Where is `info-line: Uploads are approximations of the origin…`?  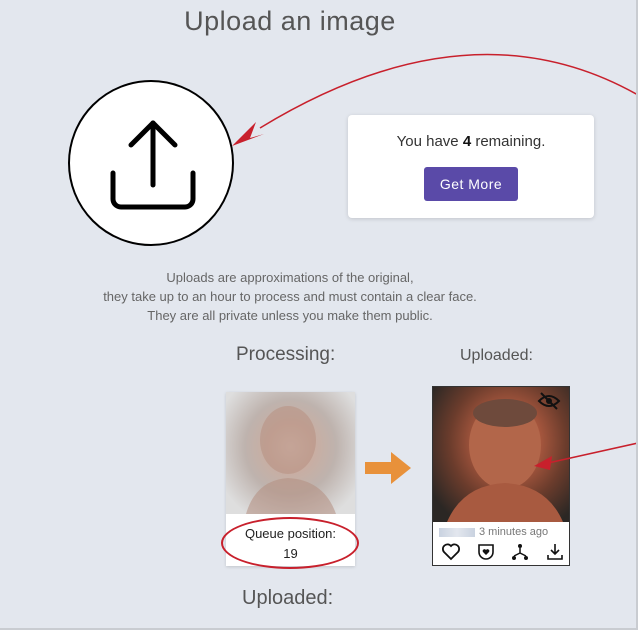
info-line: Uploads are approximations of the origin… is located at coordinates (290, 277).